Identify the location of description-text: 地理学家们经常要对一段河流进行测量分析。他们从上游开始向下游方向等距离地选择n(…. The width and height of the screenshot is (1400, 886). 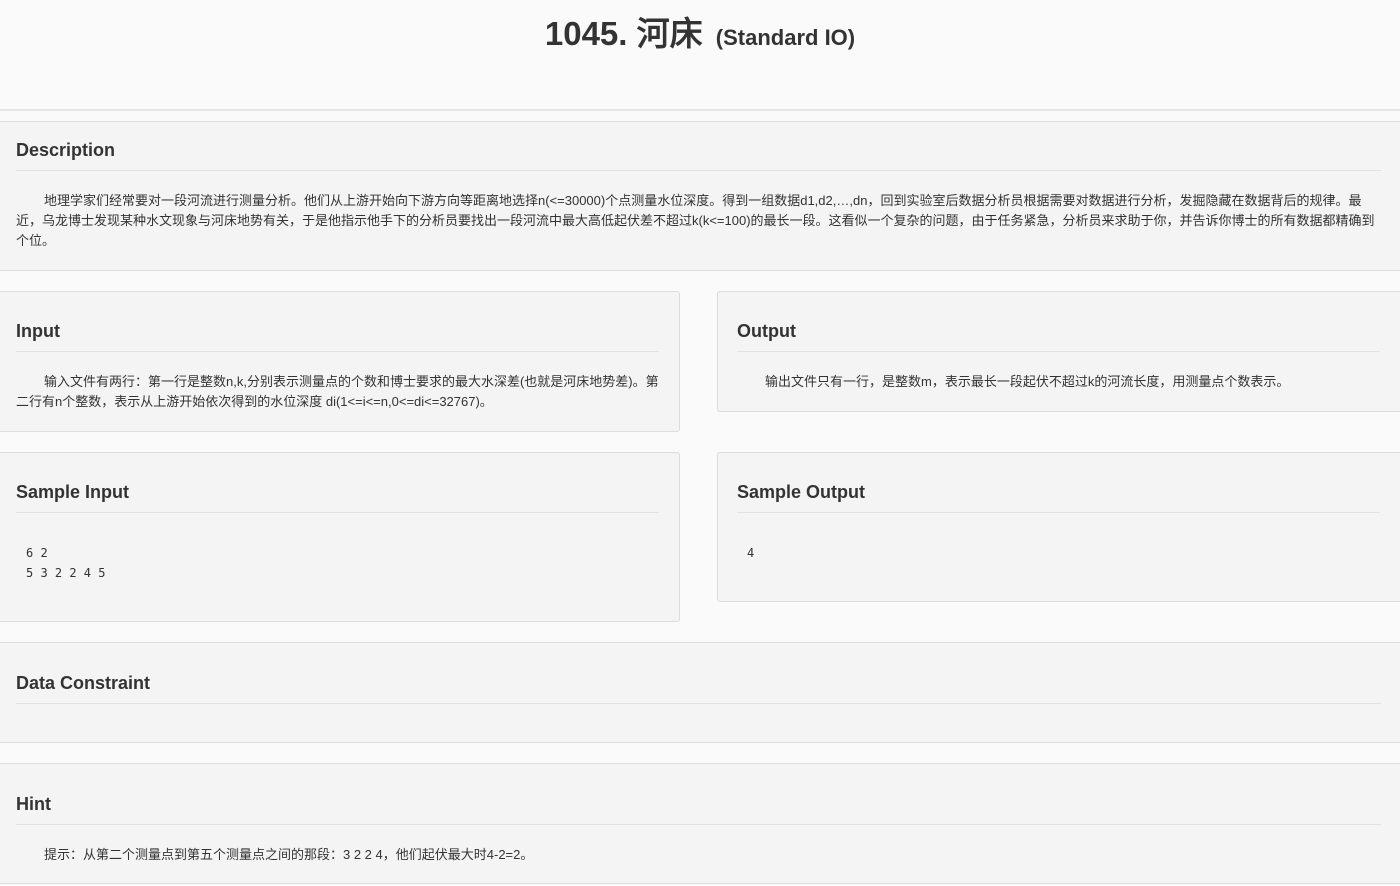
(695, 220).